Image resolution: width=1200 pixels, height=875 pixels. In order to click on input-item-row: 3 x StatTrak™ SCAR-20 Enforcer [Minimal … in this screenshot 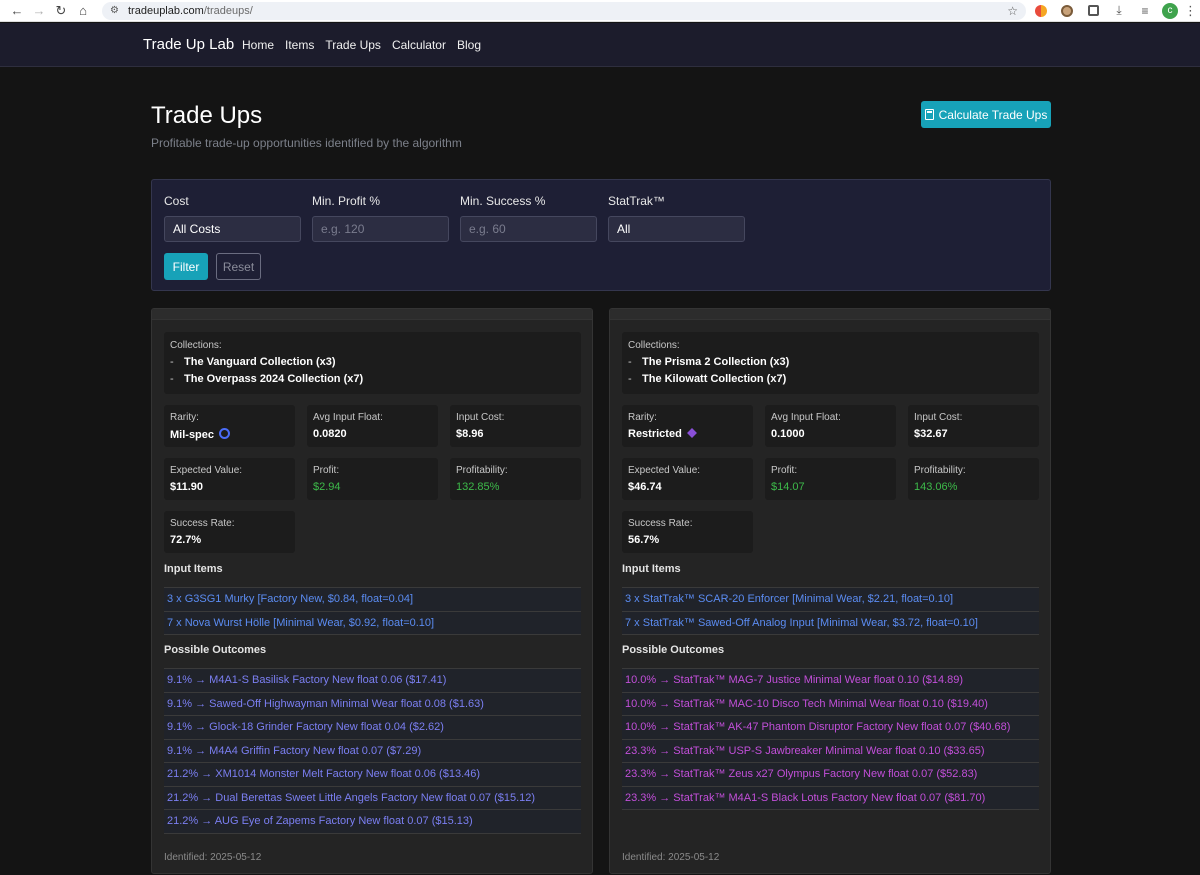, I will do `click(830, 600)`.